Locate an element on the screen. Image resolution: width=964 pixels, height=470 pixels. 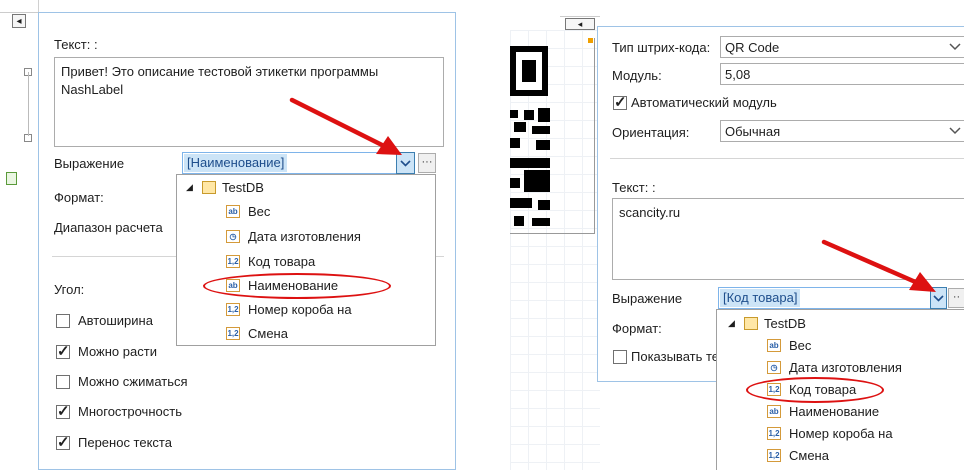
tree-item: ab Наименование is located at coordinates (862, 413).